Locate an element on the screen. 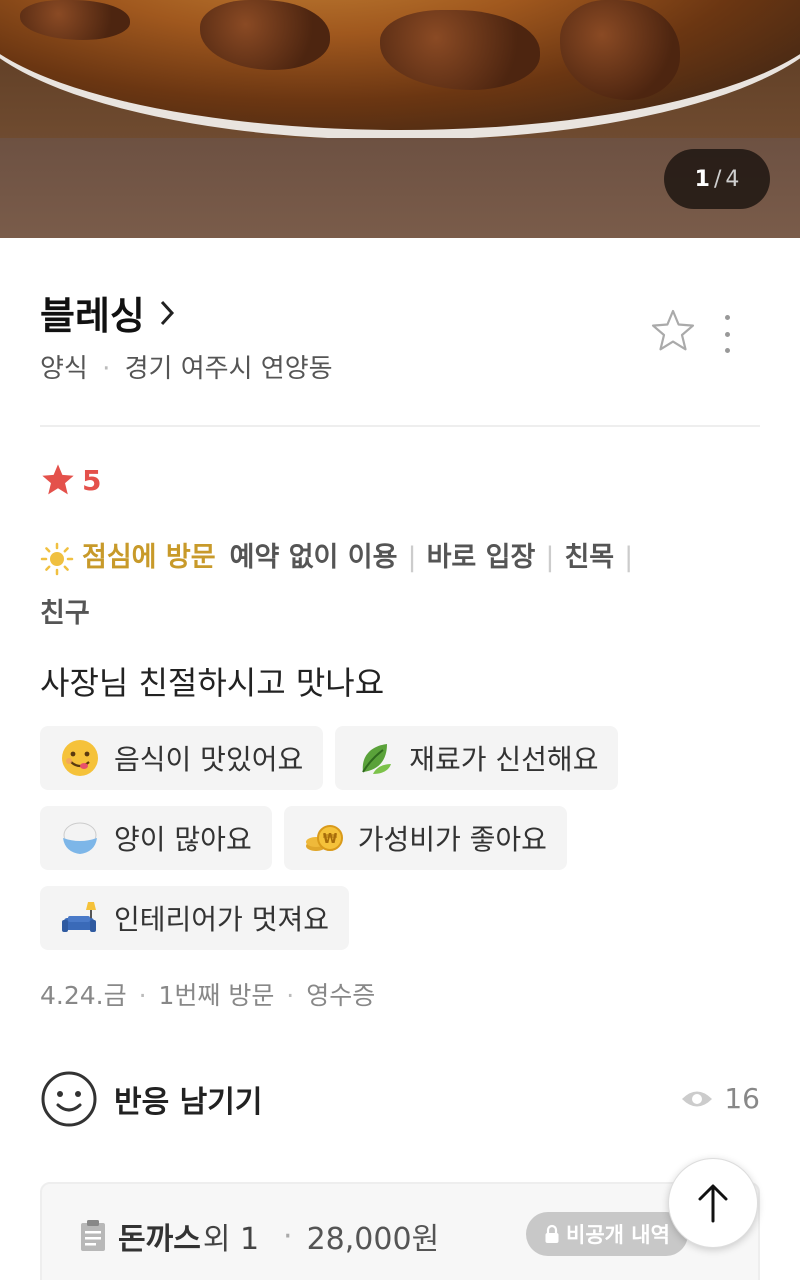 Image resolution: width=800 pixels, height=1280 pixels. review-text: 사장님 친절하시고 맛나요 is located at coordinates (212, 683).